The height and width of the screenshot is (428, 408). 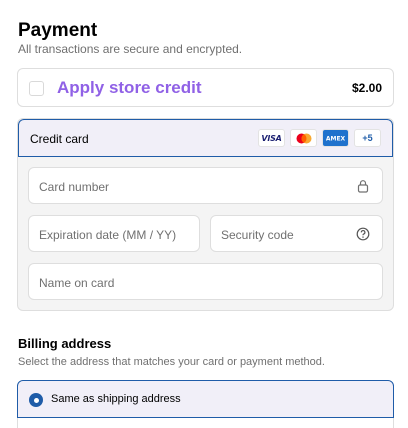 What do you see at coordinates (74, 187) in the screenshot?
I see `card-number-placeholder: Card number` at bounding box center [74, 187].